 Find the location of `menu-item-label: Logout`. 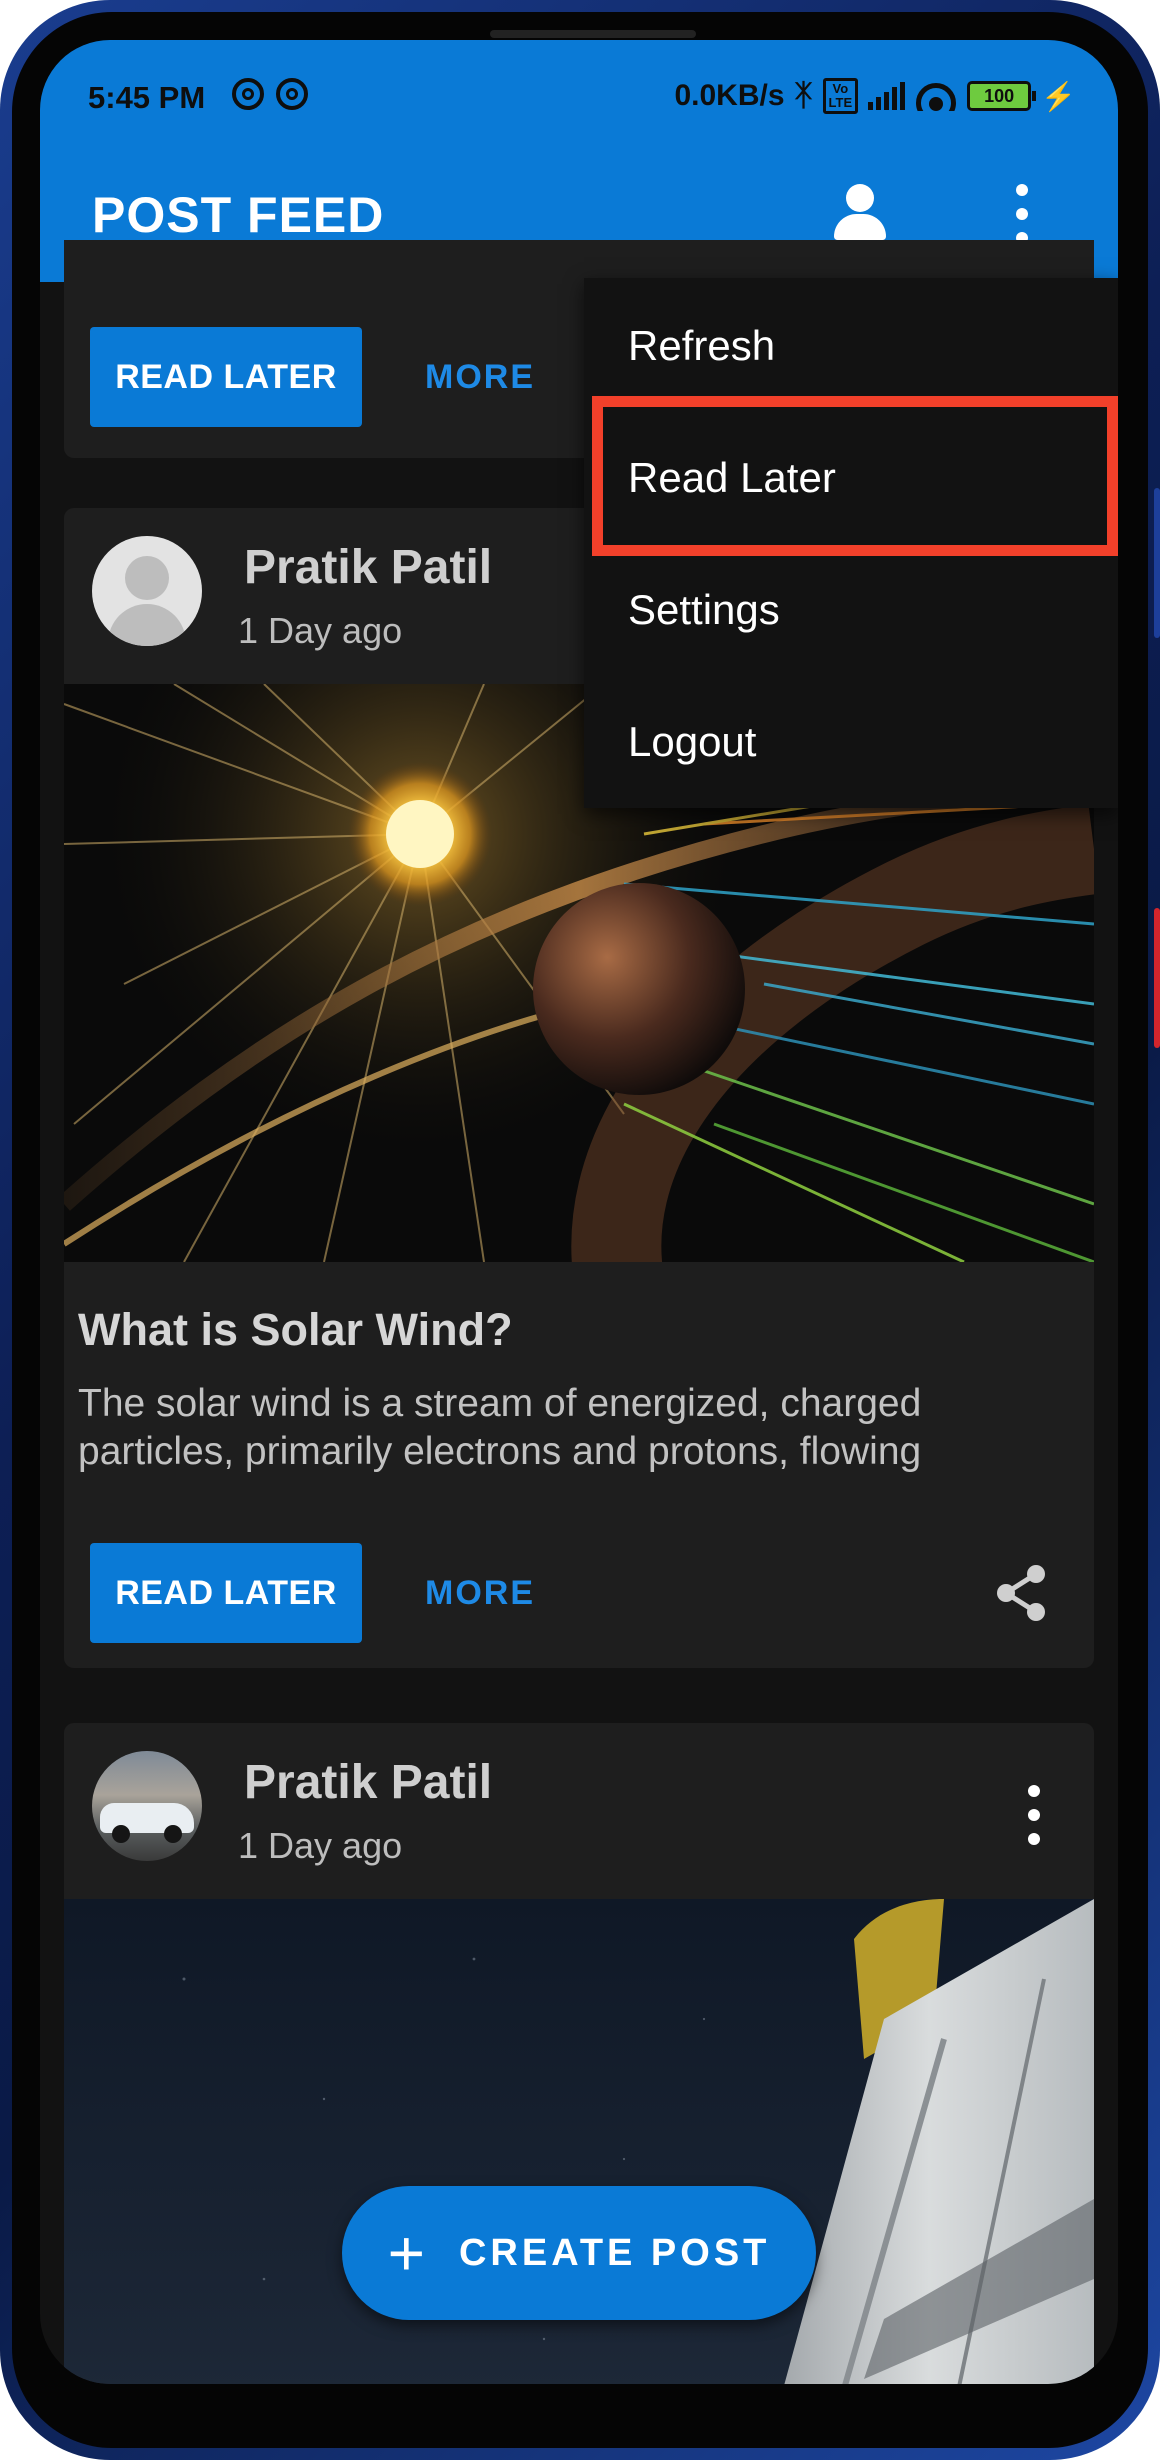

menu-item-label: Logout is located at coordinates (692, 741).